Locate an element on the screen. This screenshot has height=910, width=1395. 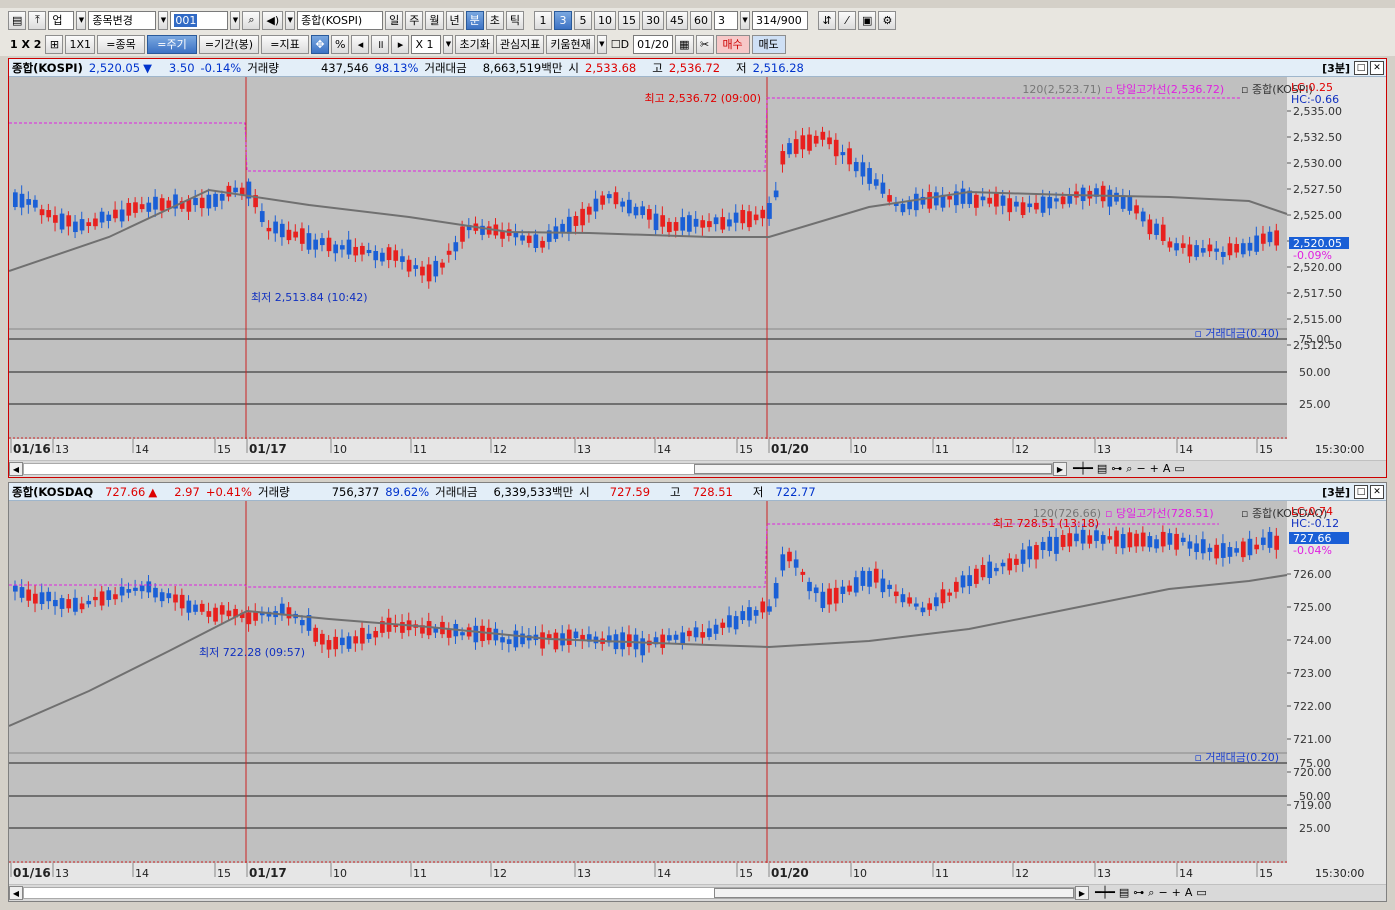
kospi-scrollbar is located at coordinates (538, 469).